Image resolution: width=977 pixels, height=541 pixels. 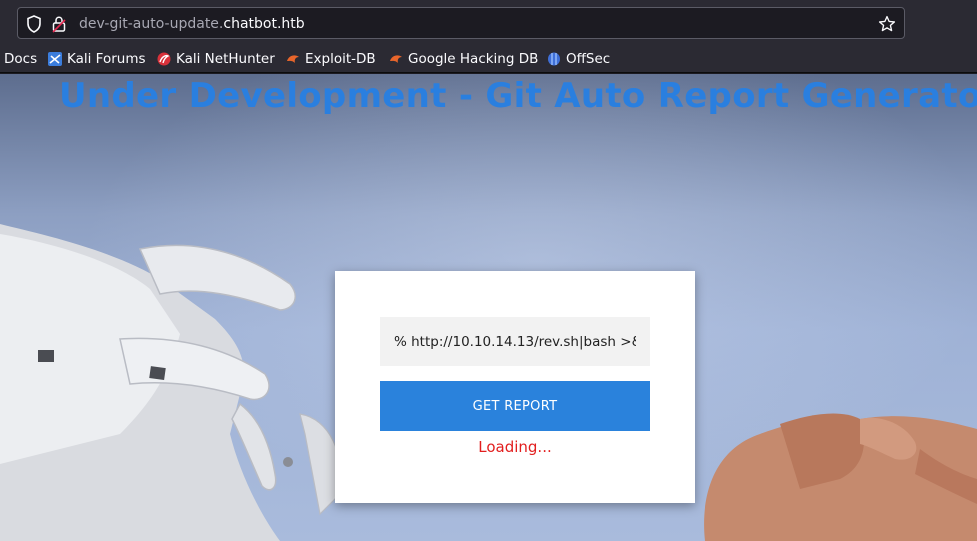 I want to click on bookmark-label: Kali NetHunter, so click(x=225, y=59).